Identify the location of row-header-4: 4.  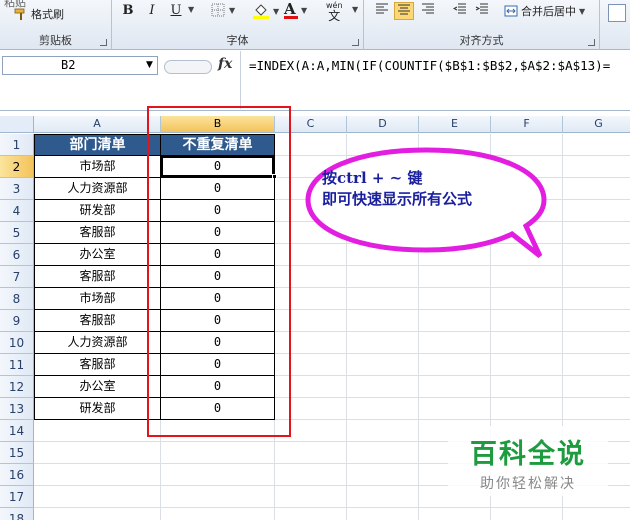
(17, 211).